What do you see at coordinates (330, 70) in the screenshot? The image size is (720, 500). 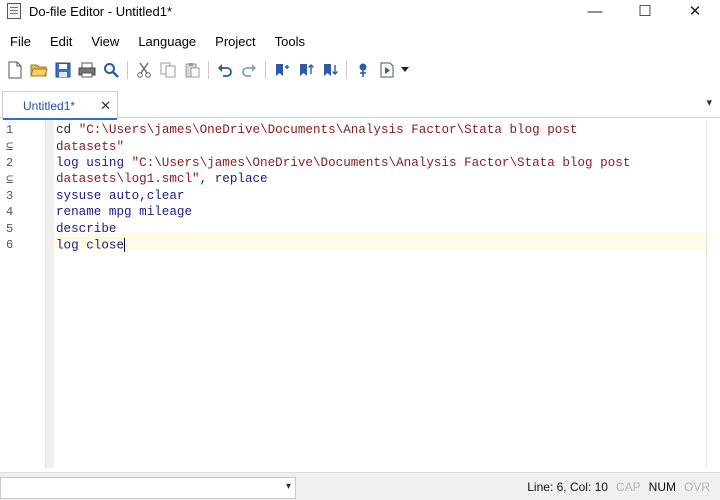 I see `next-bookmark-icon` at bounding box center [330, 70].